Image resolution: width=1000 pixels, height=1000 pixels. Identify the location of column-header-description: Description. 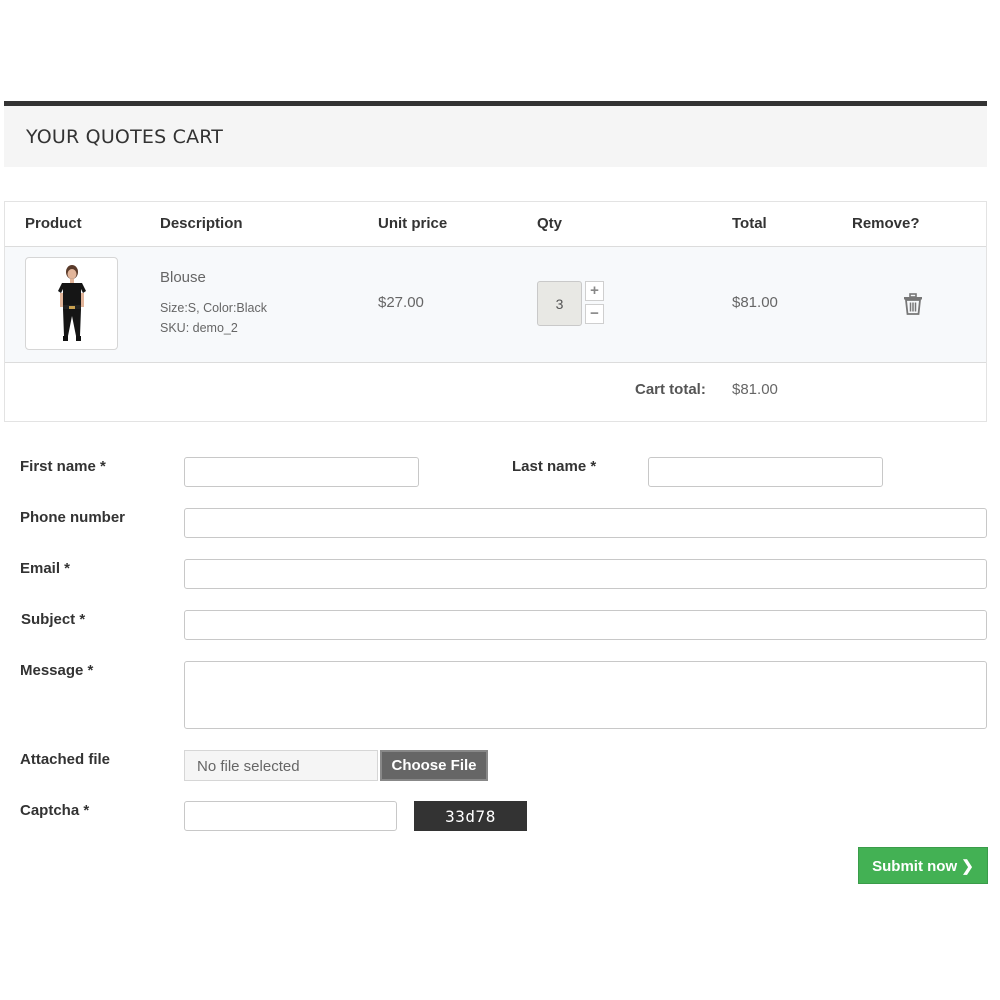
(201, 223).